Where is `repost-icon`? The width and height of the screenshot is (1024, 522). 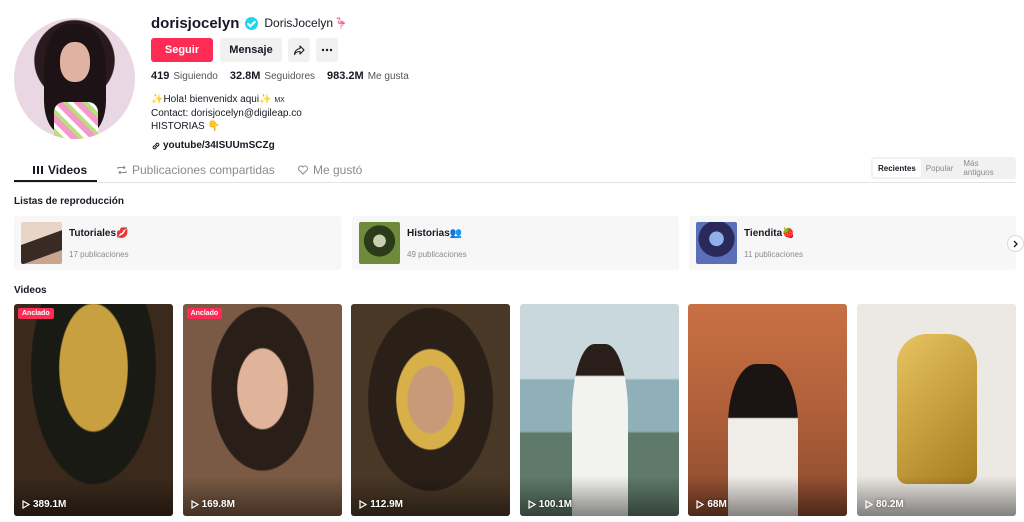
repost-icon is located at coordinates (122, 169).